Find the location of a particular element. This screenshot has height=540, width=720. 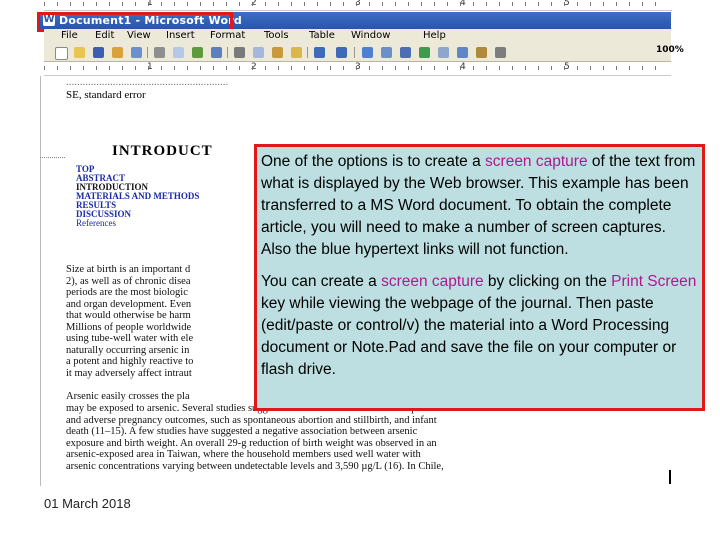

cut-icon is located at coordinates (239, 52).